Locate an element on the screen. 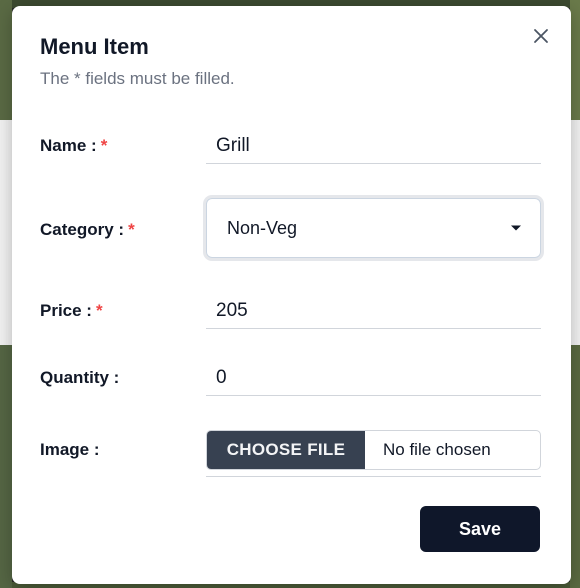 This screenshot has width=580, height=588. save-button: Save is located at coordinates (480, 529).